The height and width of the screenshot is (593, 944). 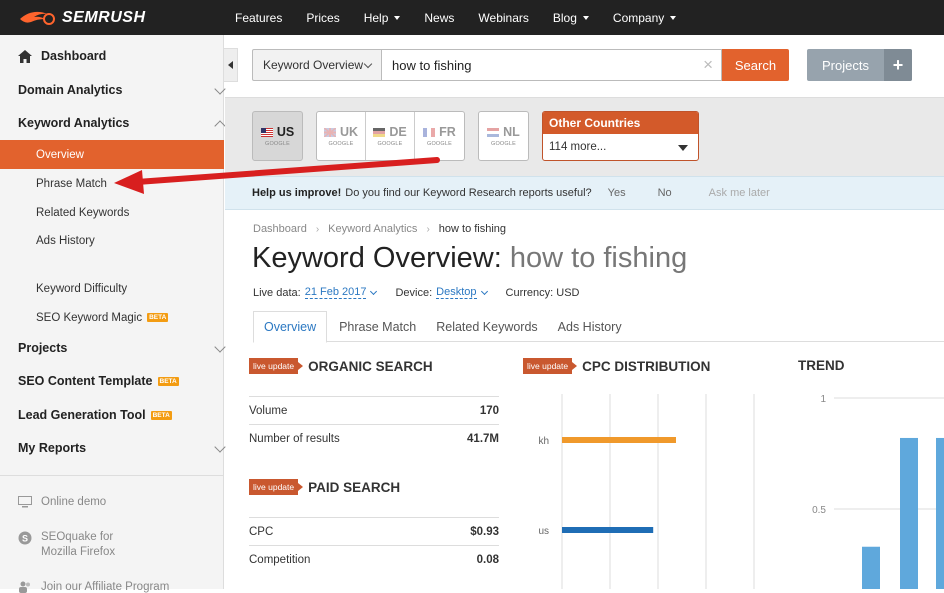 I want to click on sidebar-item-seoquake: S SEOquake for Mozilla Firefox, so click(x=66, y=544).